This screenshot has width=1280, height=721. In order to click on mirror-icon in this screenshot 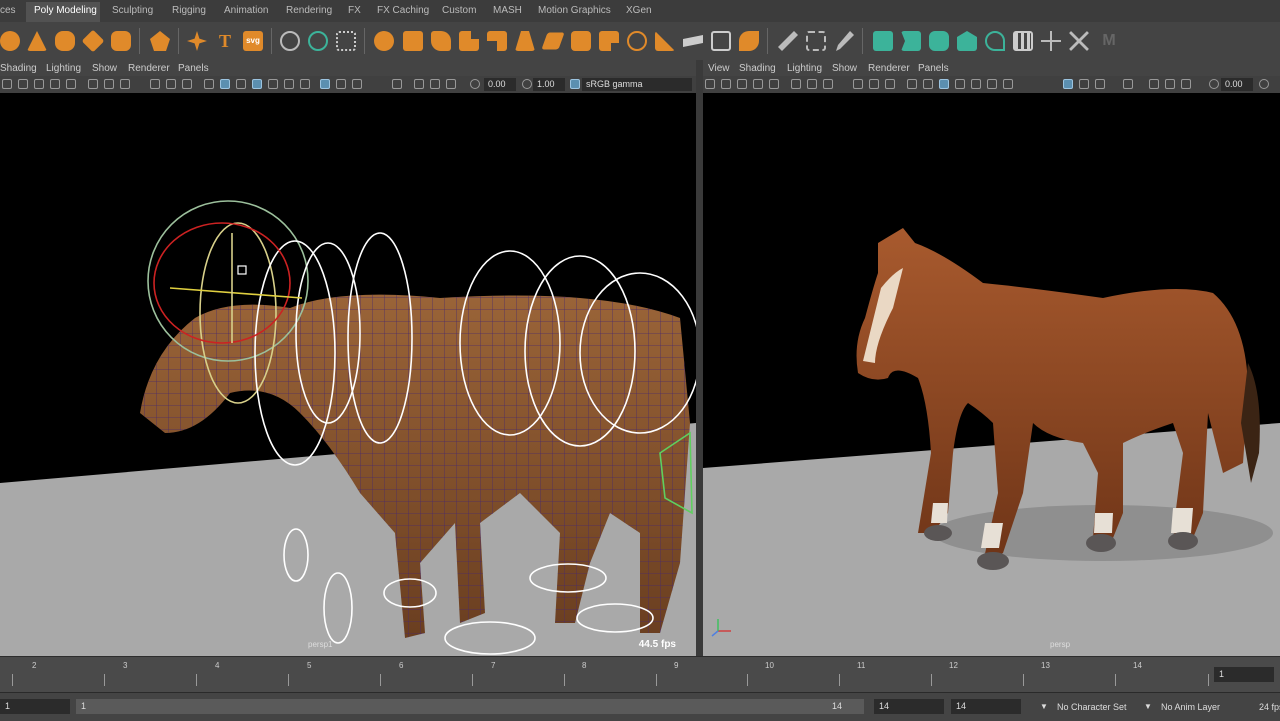, I will do `click(384, 41)`.